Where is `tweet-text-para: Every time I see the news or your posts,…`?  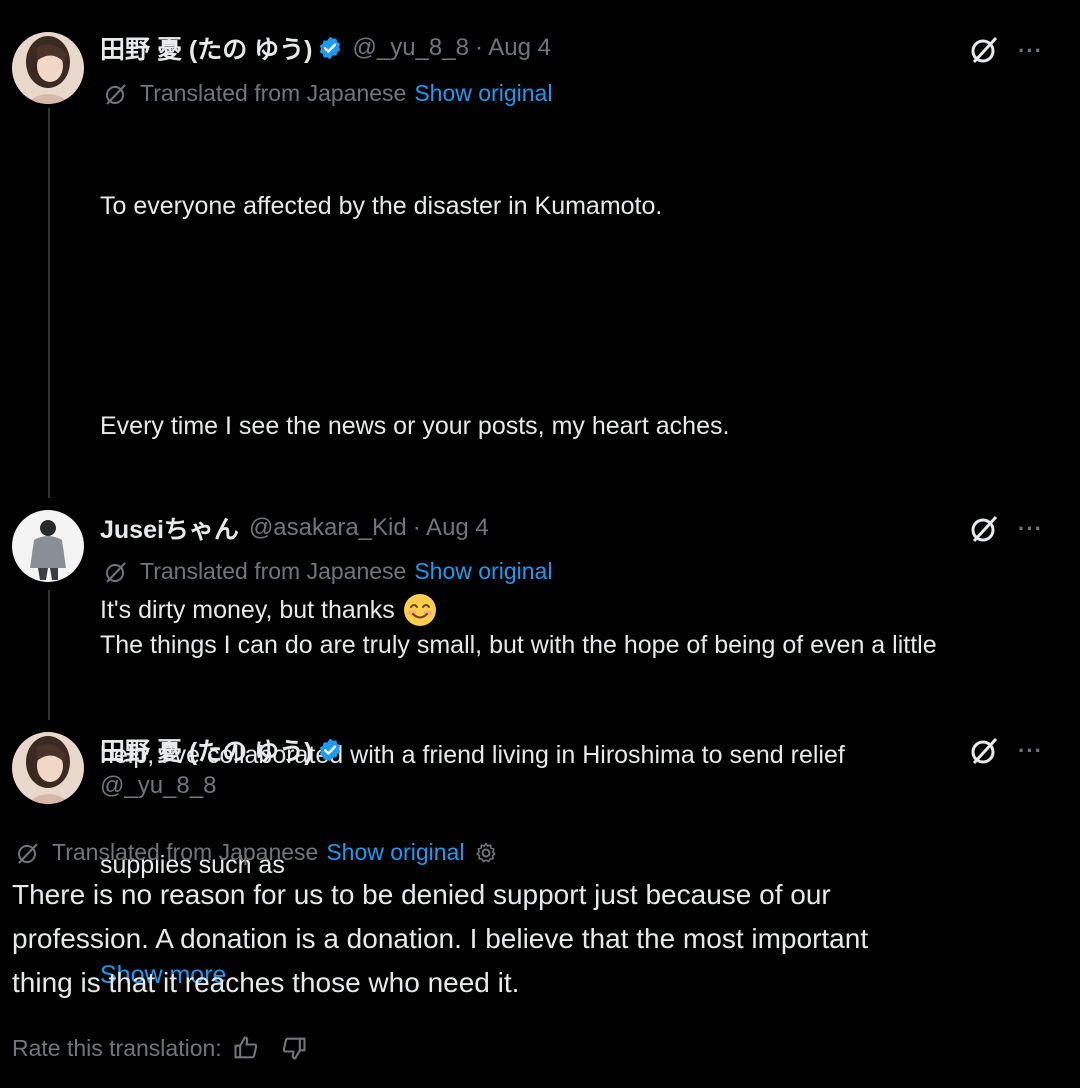 tweet-text-para: Every time I see the news or your posts,… is located at coordinates (415, 425).